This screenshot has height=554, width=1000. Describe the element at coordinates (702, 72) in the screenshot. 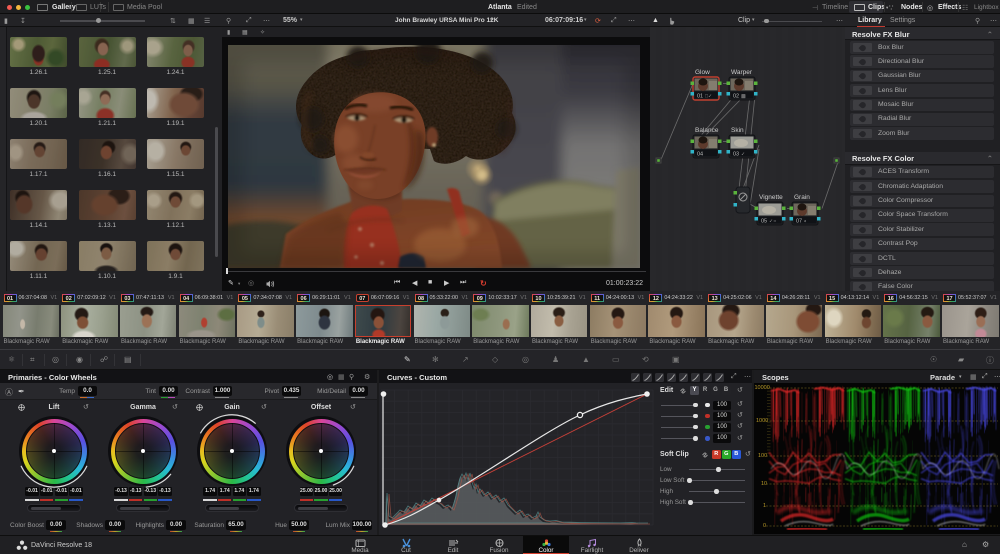

I see `svg-text: Glow` at that location.